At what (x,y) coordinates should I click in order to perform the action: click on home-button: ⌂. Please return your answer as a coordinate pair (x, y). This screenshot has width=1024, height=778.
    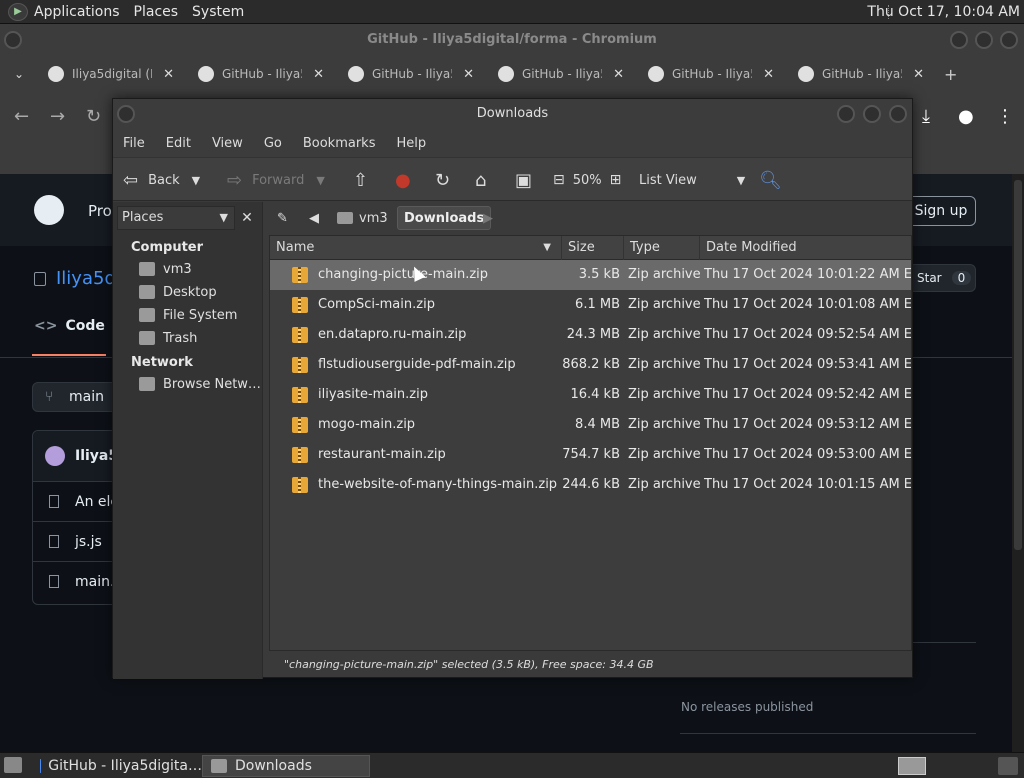
    Looking at the image, I should click on (485, 180).